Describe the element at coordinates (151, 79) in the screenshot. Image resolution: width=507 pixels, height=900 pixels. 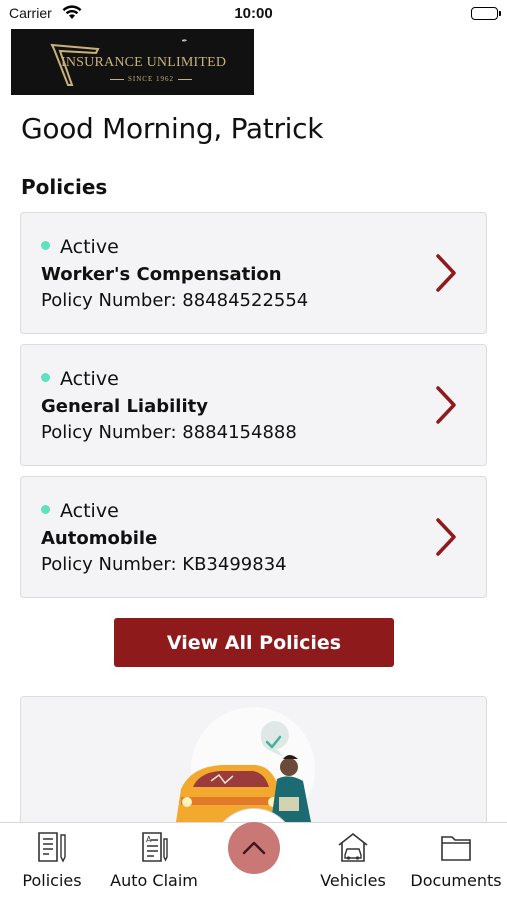
I see `logo-tagline: SINCE 1962` at that location.